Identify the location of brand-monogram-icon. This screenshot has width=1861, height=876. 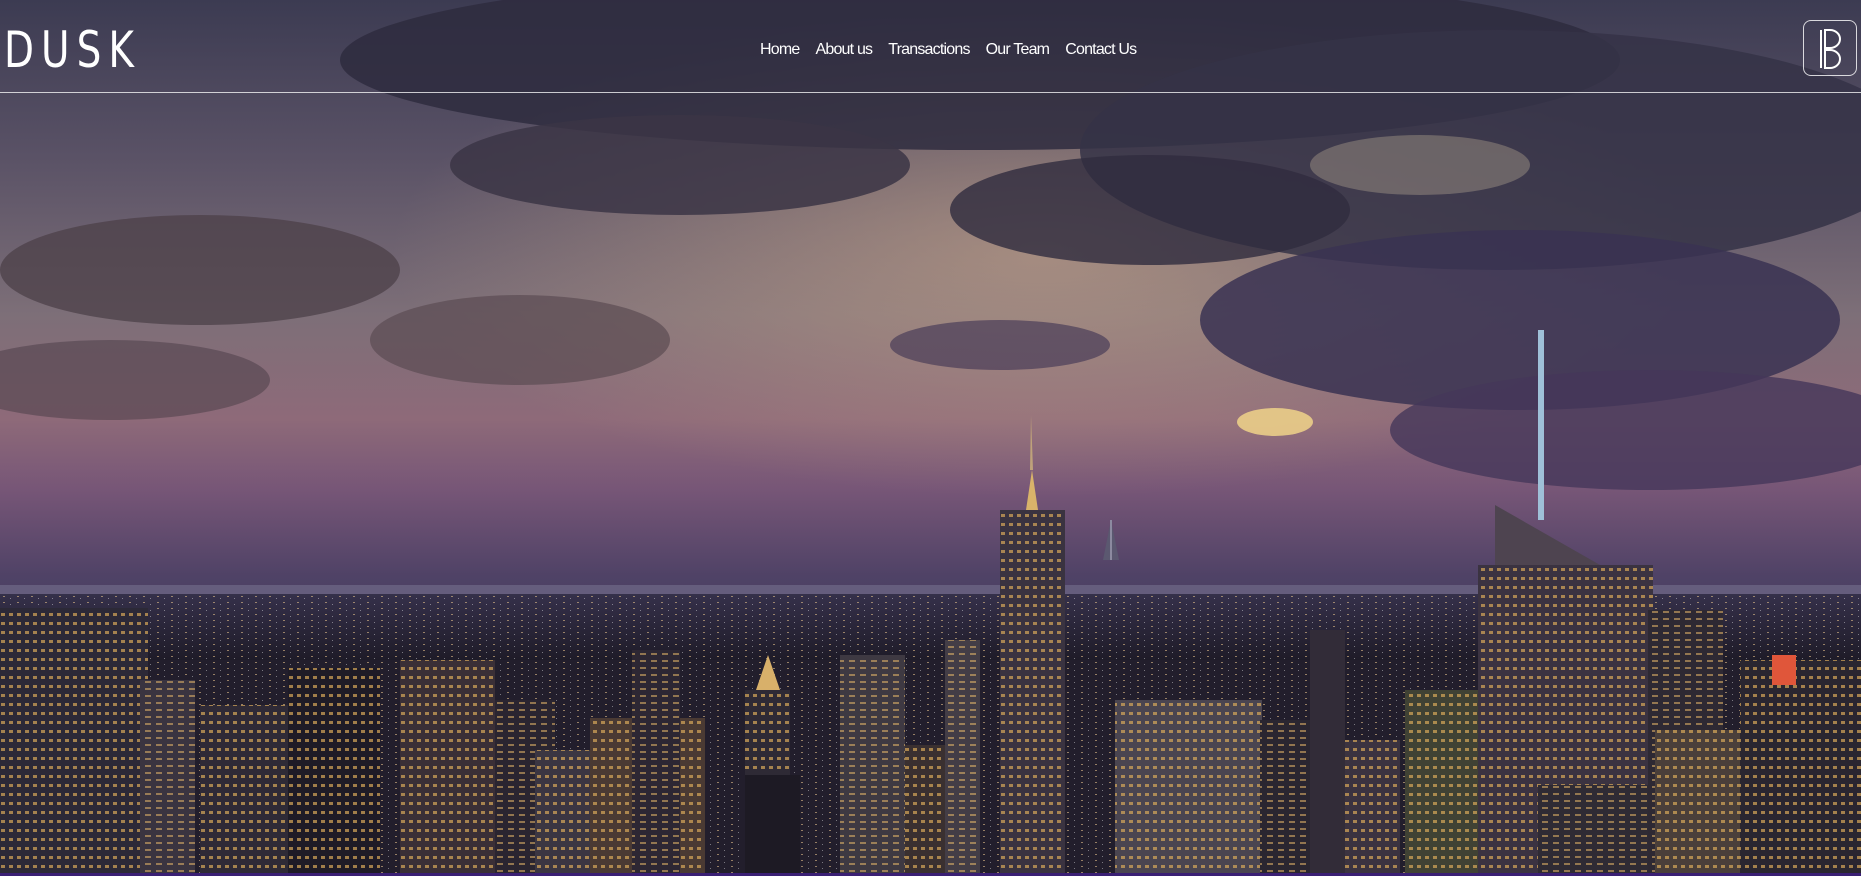
(1830, 49).